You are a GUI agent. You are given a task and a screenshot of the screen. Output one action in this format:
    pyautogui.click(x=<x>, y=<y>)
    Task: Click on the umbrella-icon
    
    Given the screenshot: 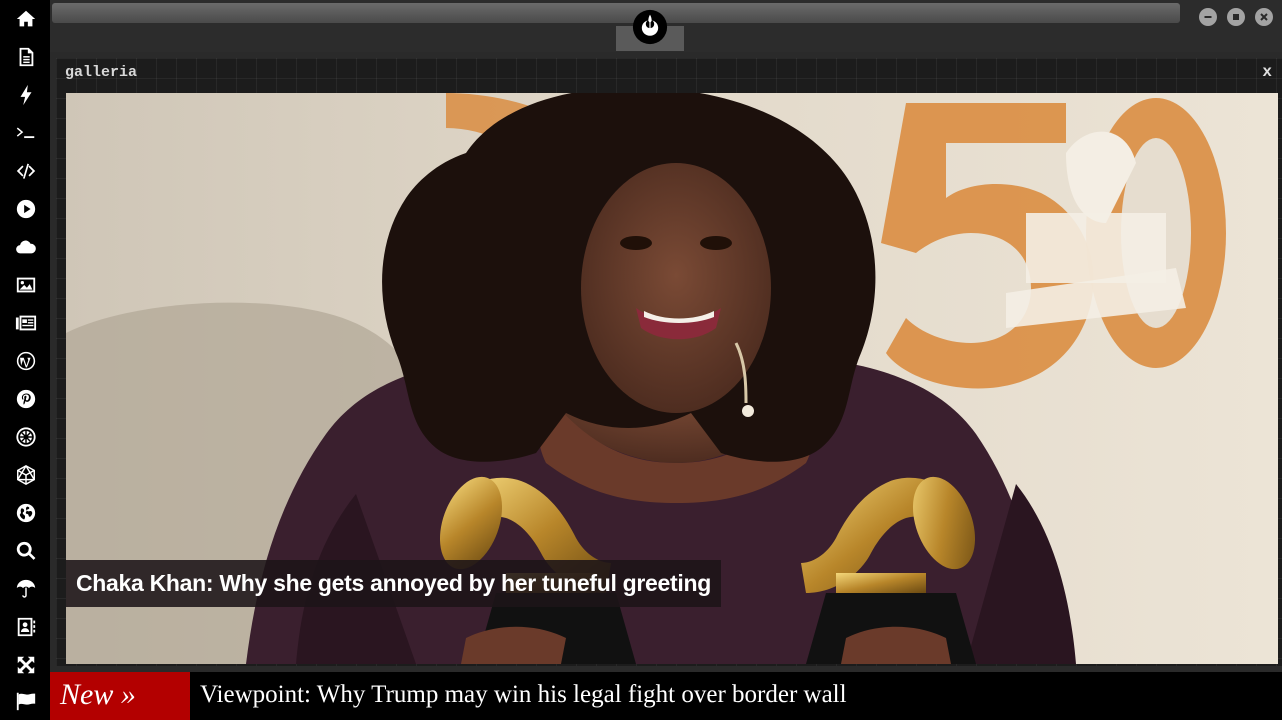 What is the action you would take?
    pyautogui.click(x=26, y=589)
    